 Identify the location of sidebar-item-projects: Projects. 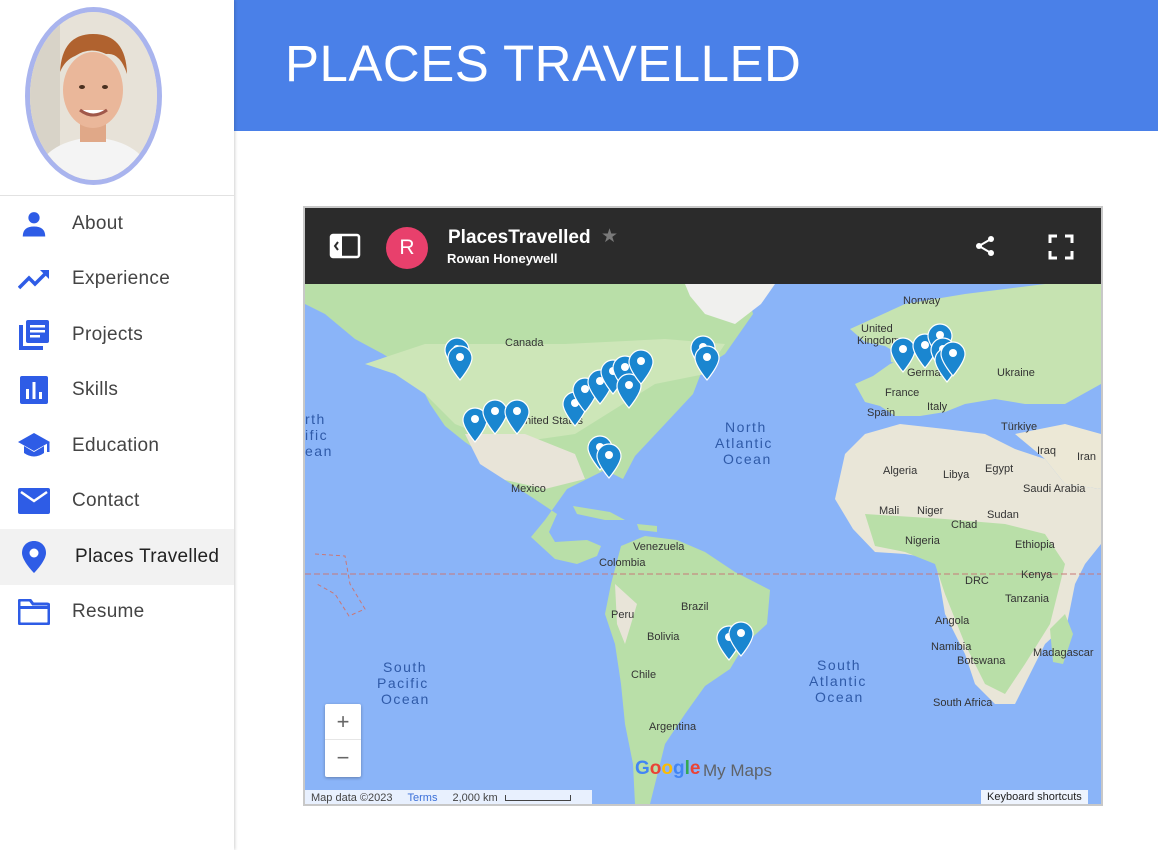
(117, 335).